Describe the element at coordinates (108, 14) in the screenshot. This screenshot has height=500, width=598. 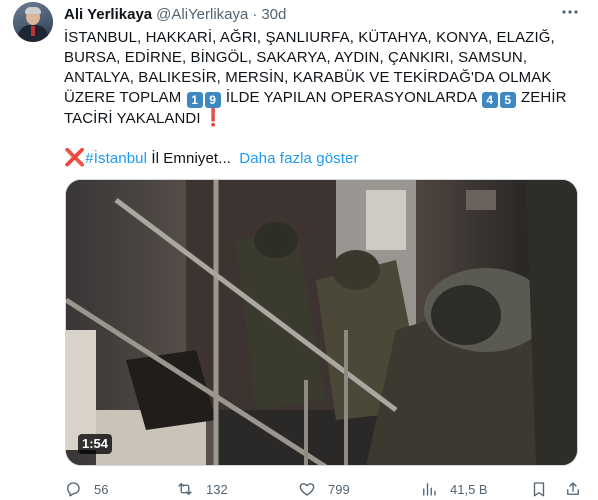
I see `author-name: Ali Yerlikaya` at that location.